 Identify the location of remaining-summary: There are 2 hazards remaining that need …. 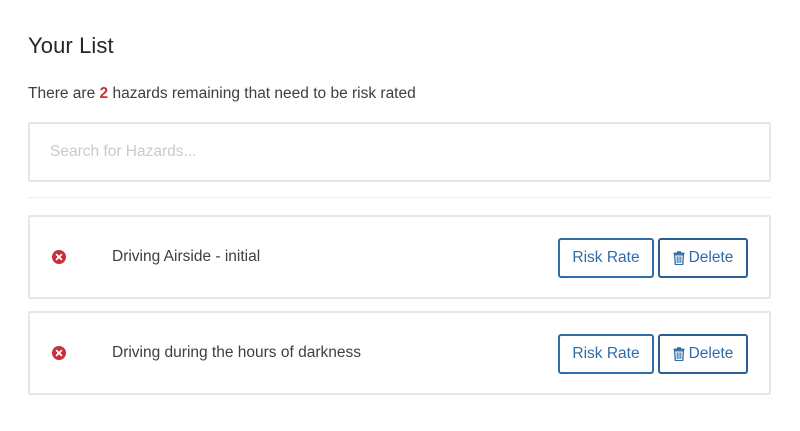
(222, 94).